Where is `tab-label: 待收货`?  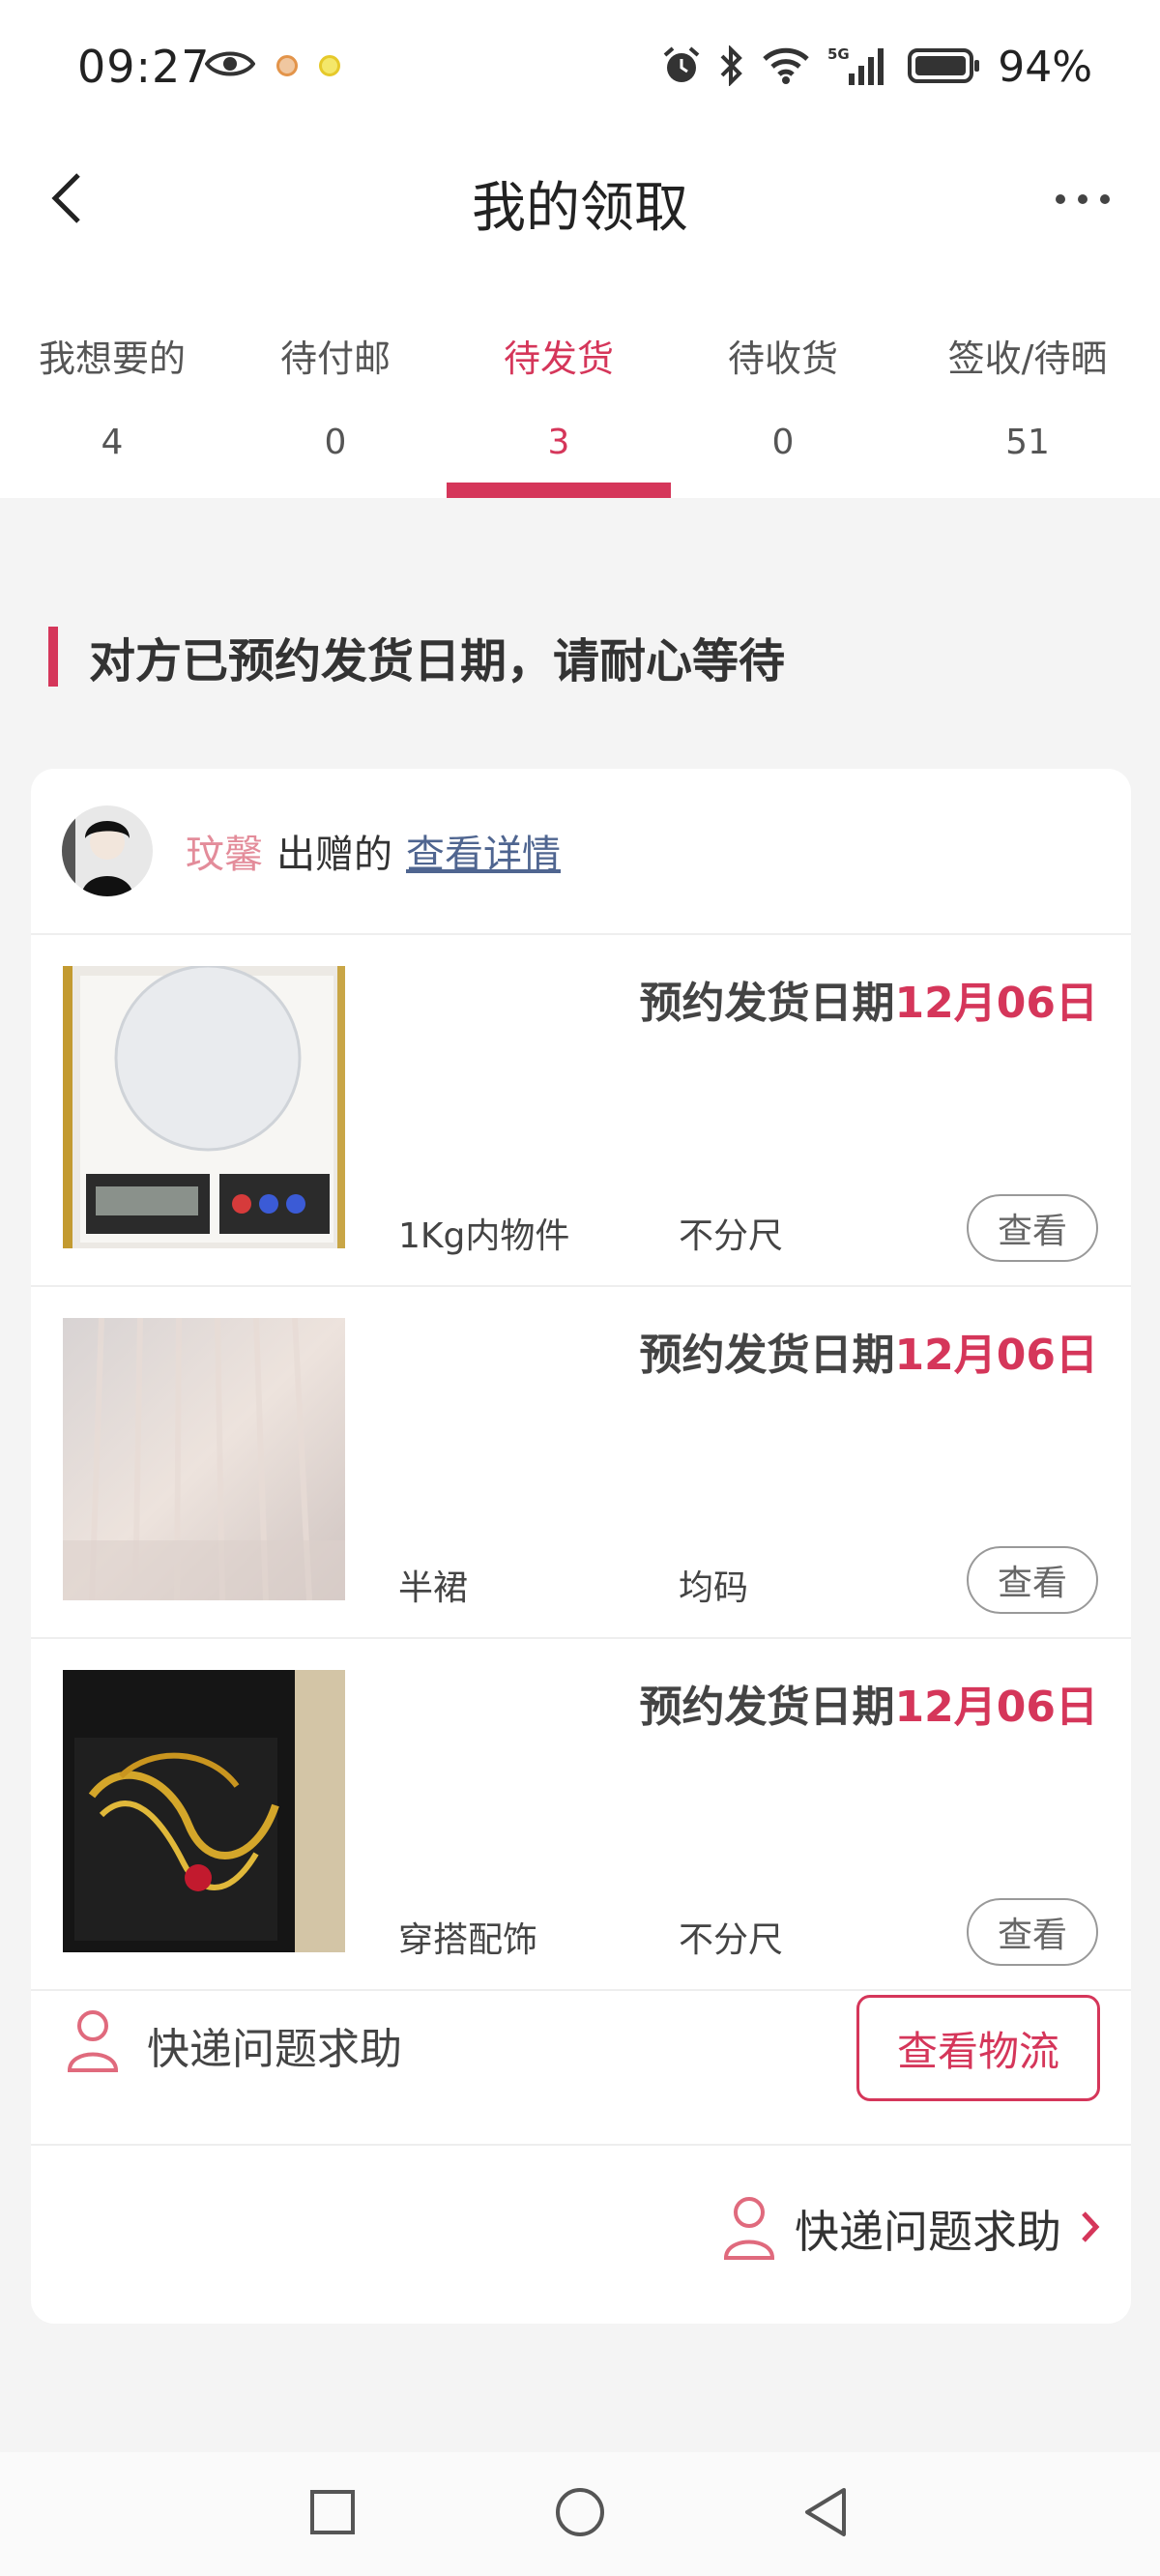 tab-label: 待收货 is located at coordinates (783, 358).